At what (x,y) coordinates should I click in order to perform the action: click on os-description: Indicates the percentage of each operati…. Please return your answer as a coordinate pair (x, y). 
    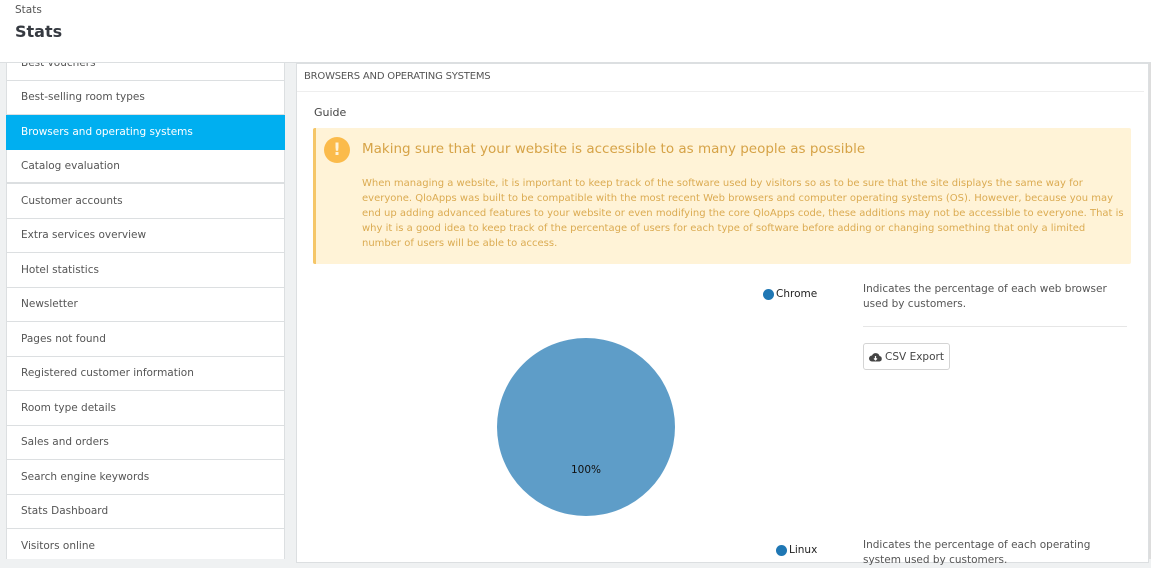
    Looking at the image, I should click on (977, 552).